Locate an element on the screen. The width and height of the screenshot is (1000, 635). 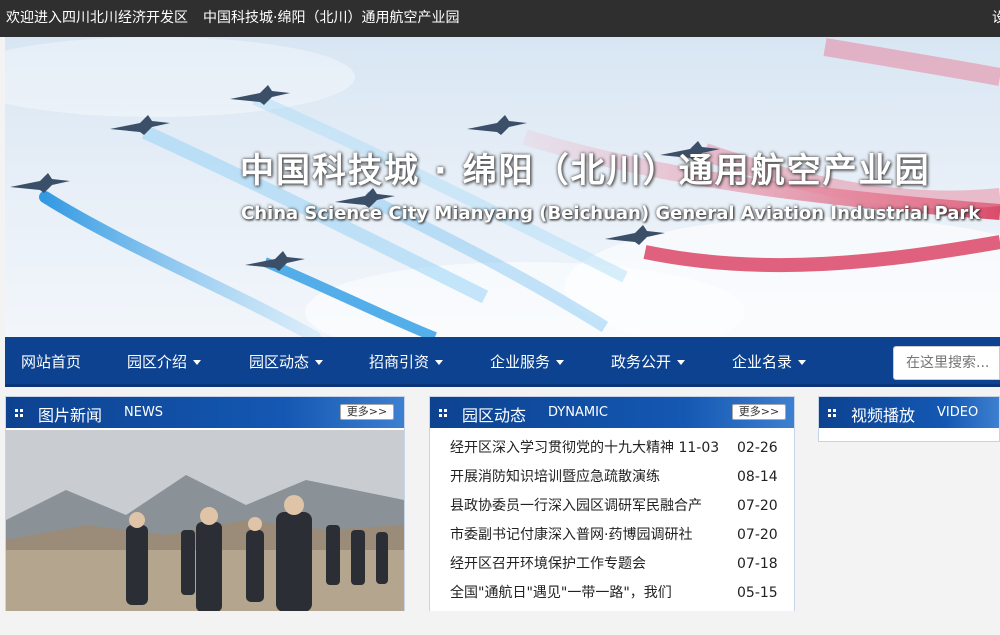
search-input is located at coordinates (946, 363).